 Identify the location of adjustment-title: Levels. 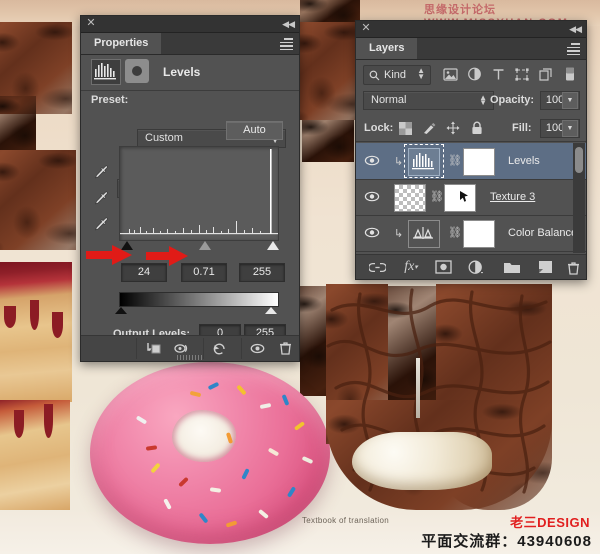
(182, 72).